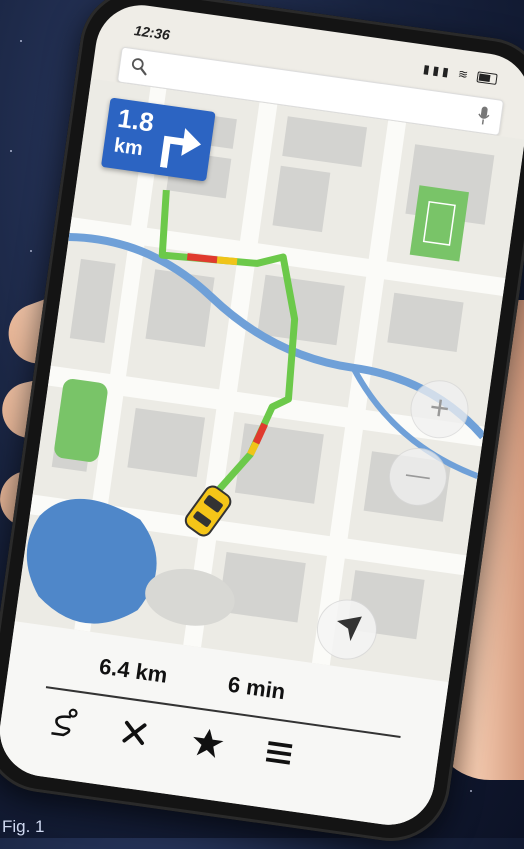 The height and width of the screenshot is (849, 524). What do you see at coordinates (23, 826) in the screenshot?
I see `figure-caption: Fig. 1` at bounding box center [23, 826].